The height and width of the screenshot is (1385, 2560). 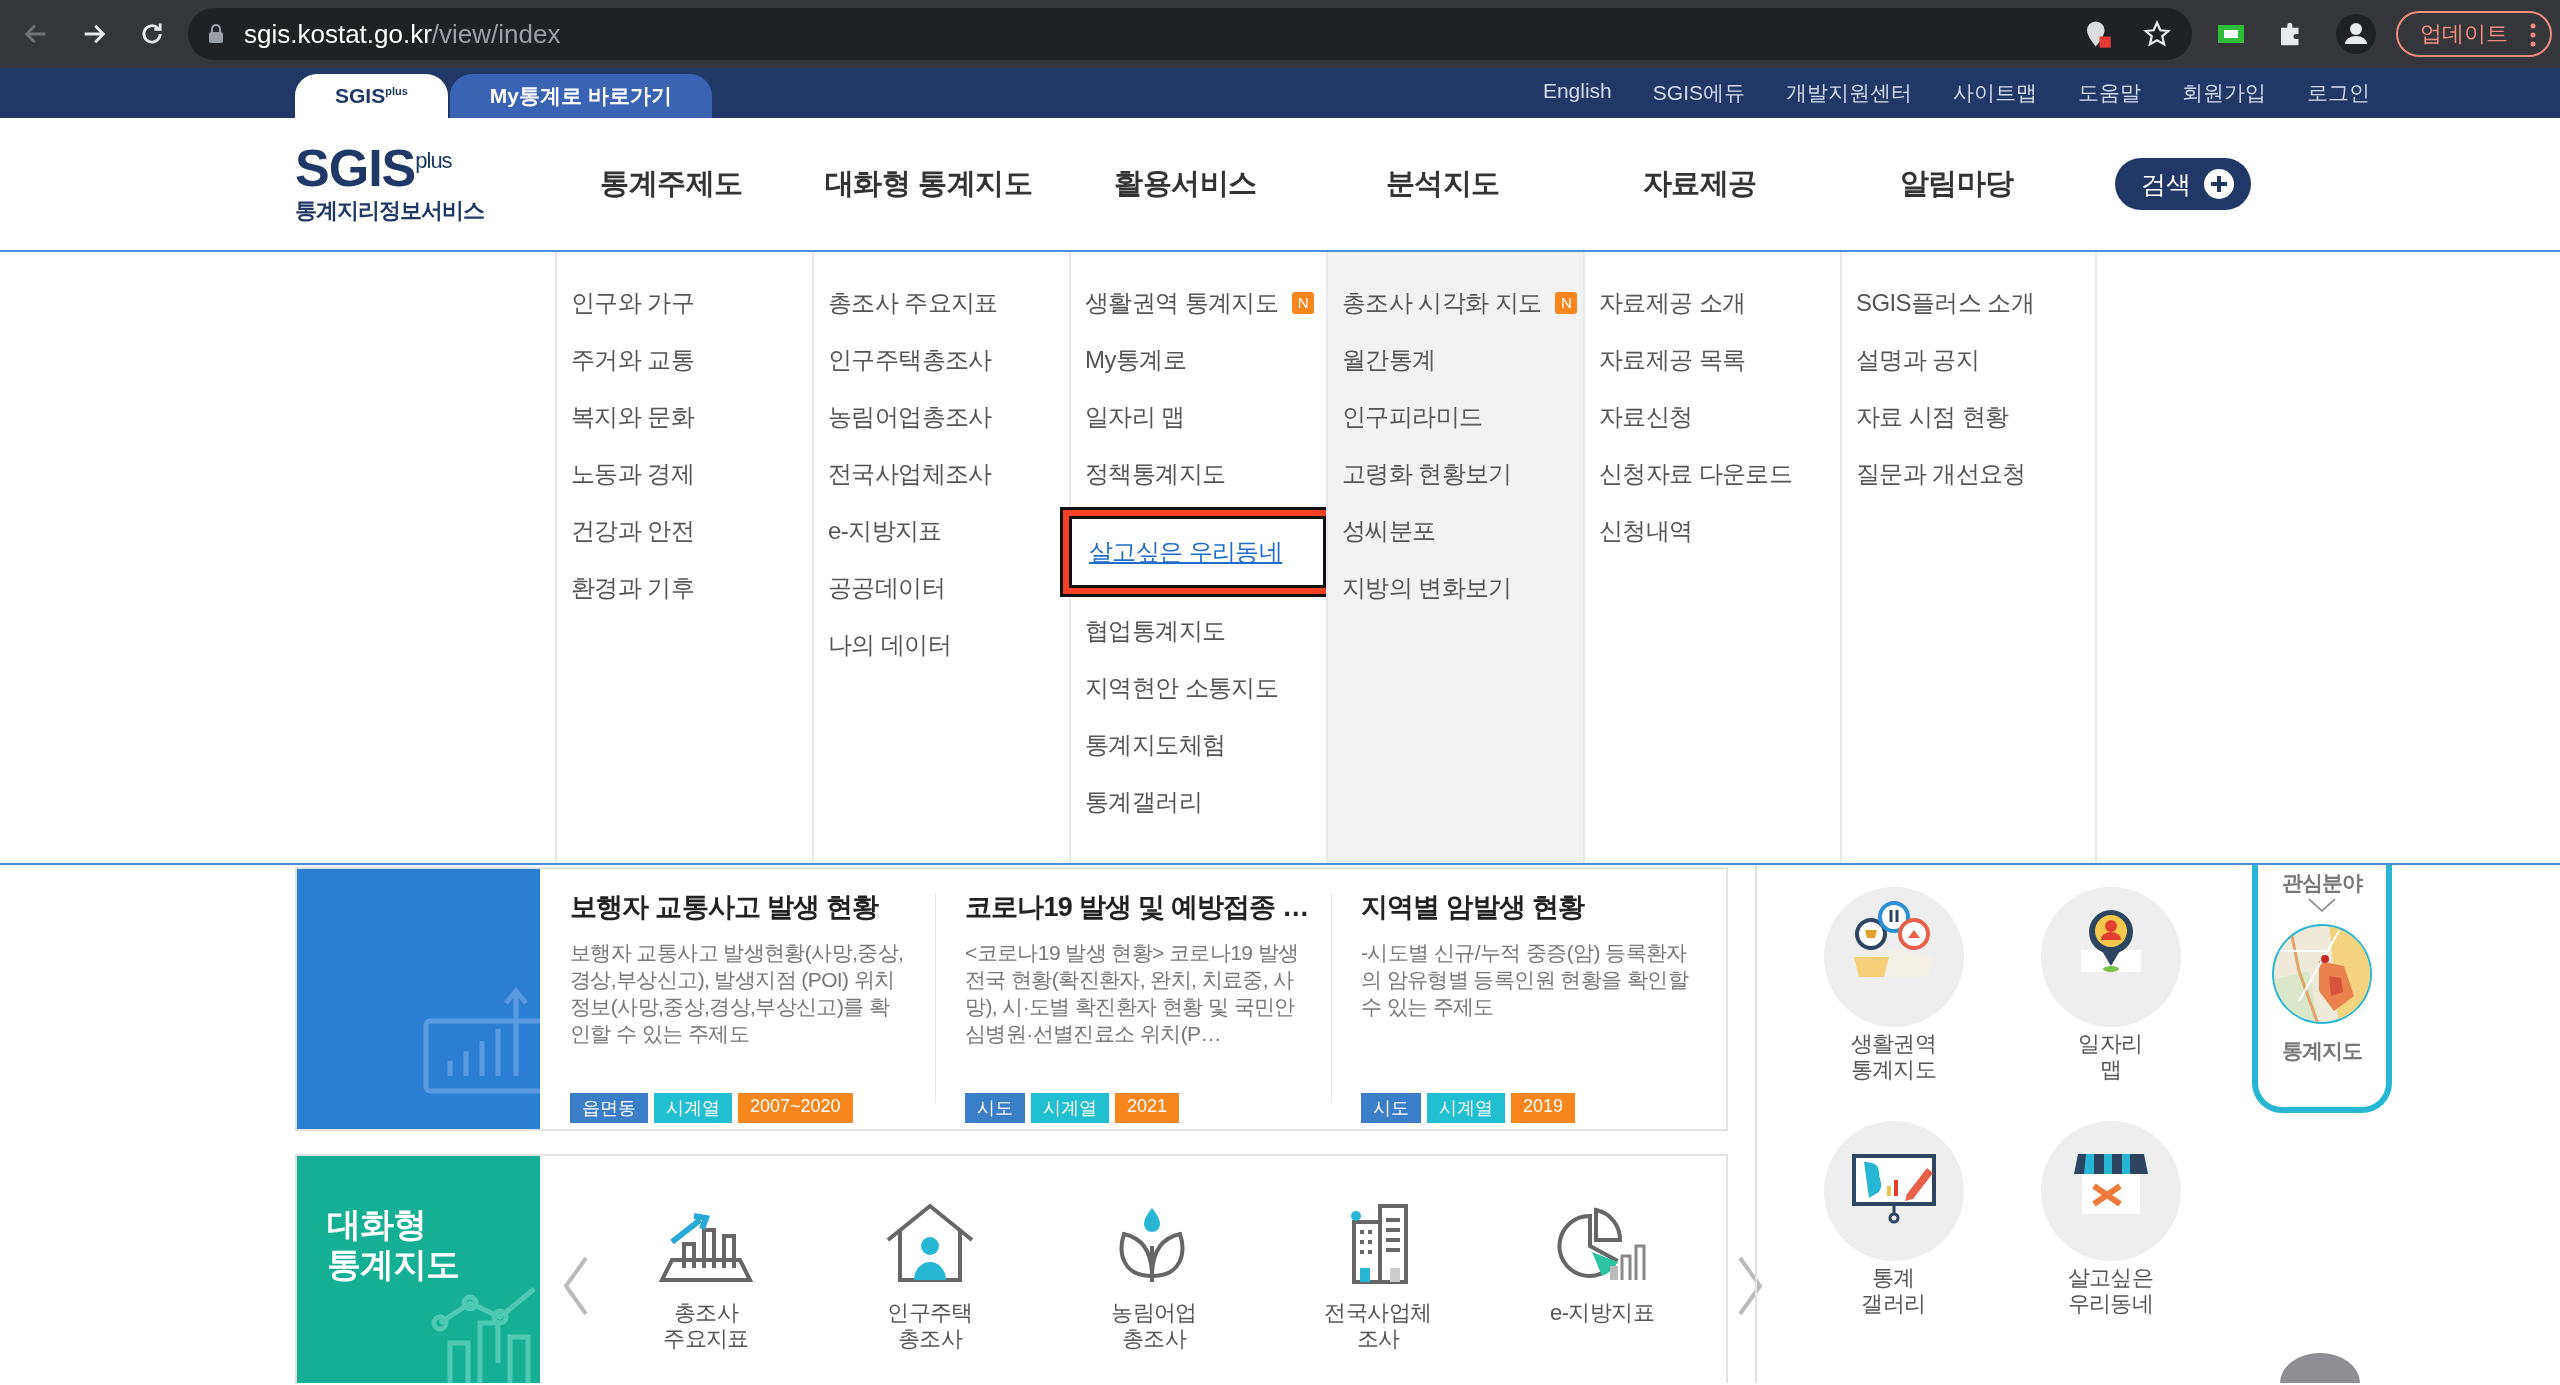 I want to click on presentation-board-icon, so click(x=1893, y=1189).